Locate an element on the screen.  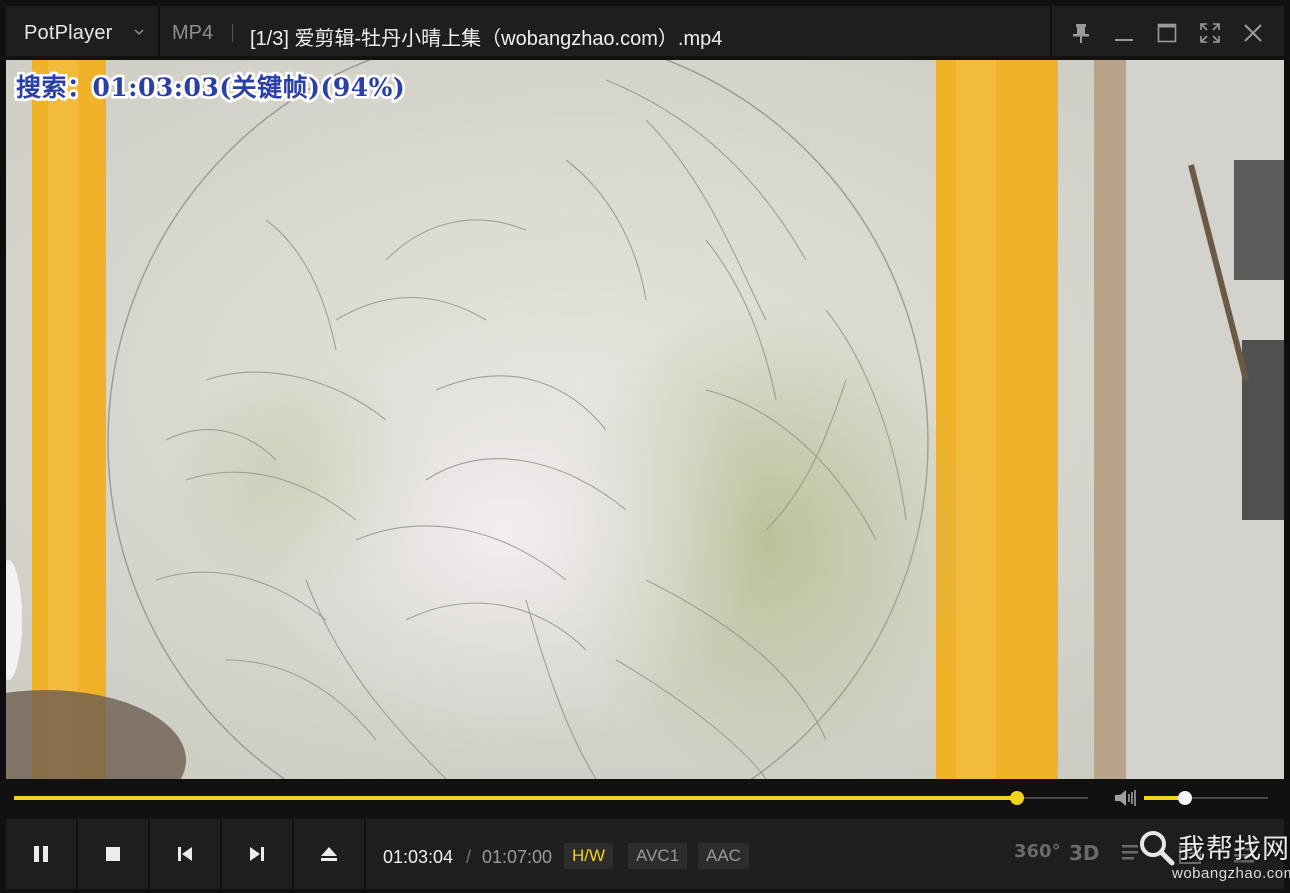
skip-previous-icon is located at coordinates (185, 854).